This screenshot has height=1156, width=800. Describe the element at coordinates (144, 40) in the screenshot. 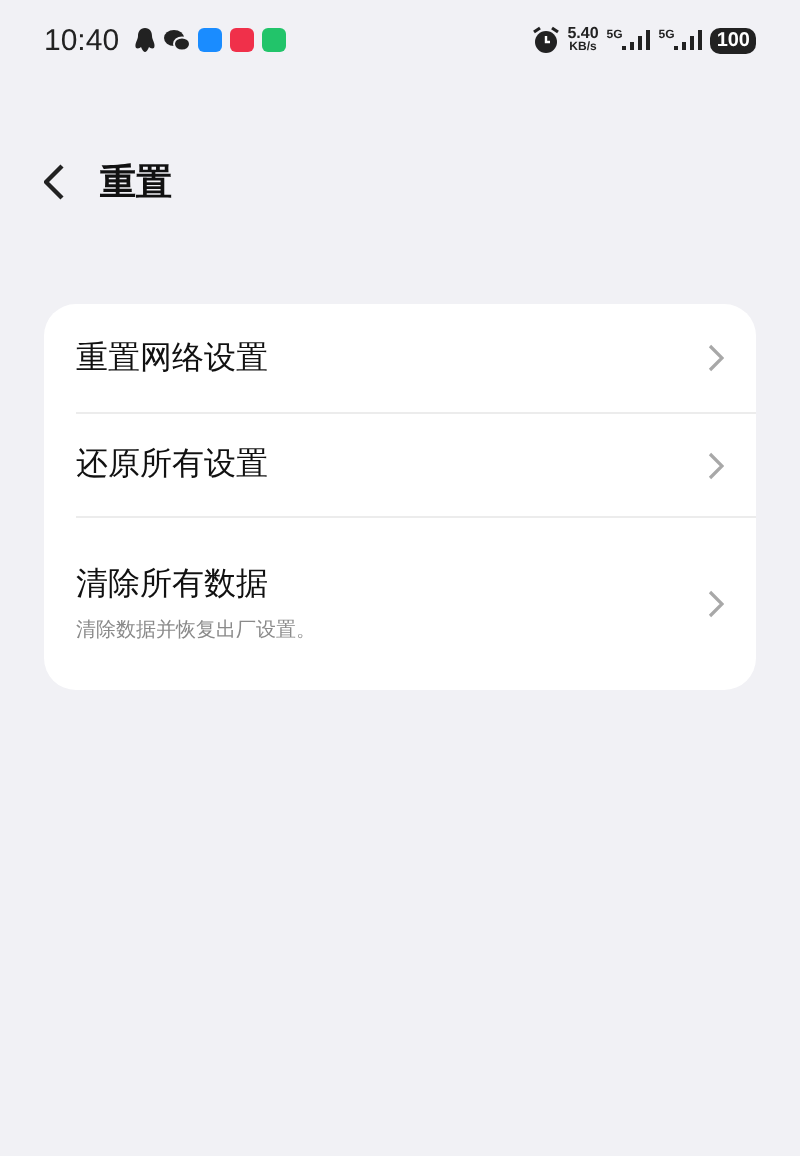

I see `penguin-icon` at that location.